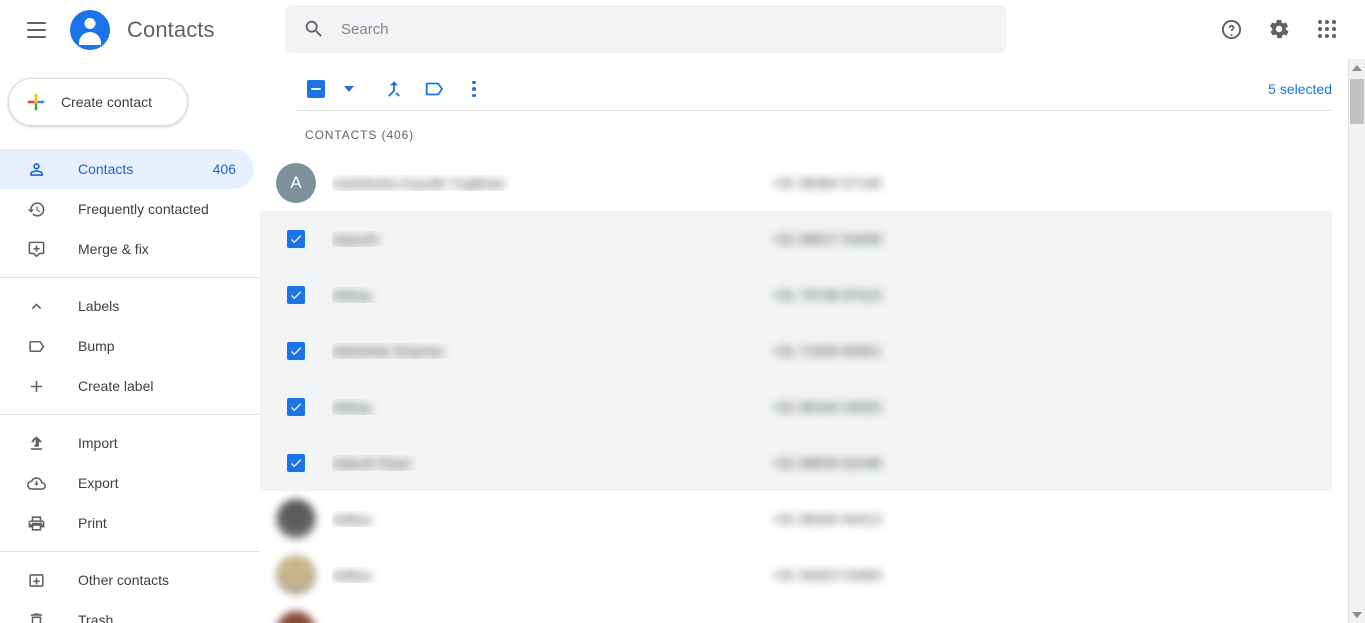 The width and height of the screenshot is (1365, 623). What do you see at coordinates (371, 463) in the screenshot?
I see `contact-name: Adarsh Raut` at bounding box center [371, 463].